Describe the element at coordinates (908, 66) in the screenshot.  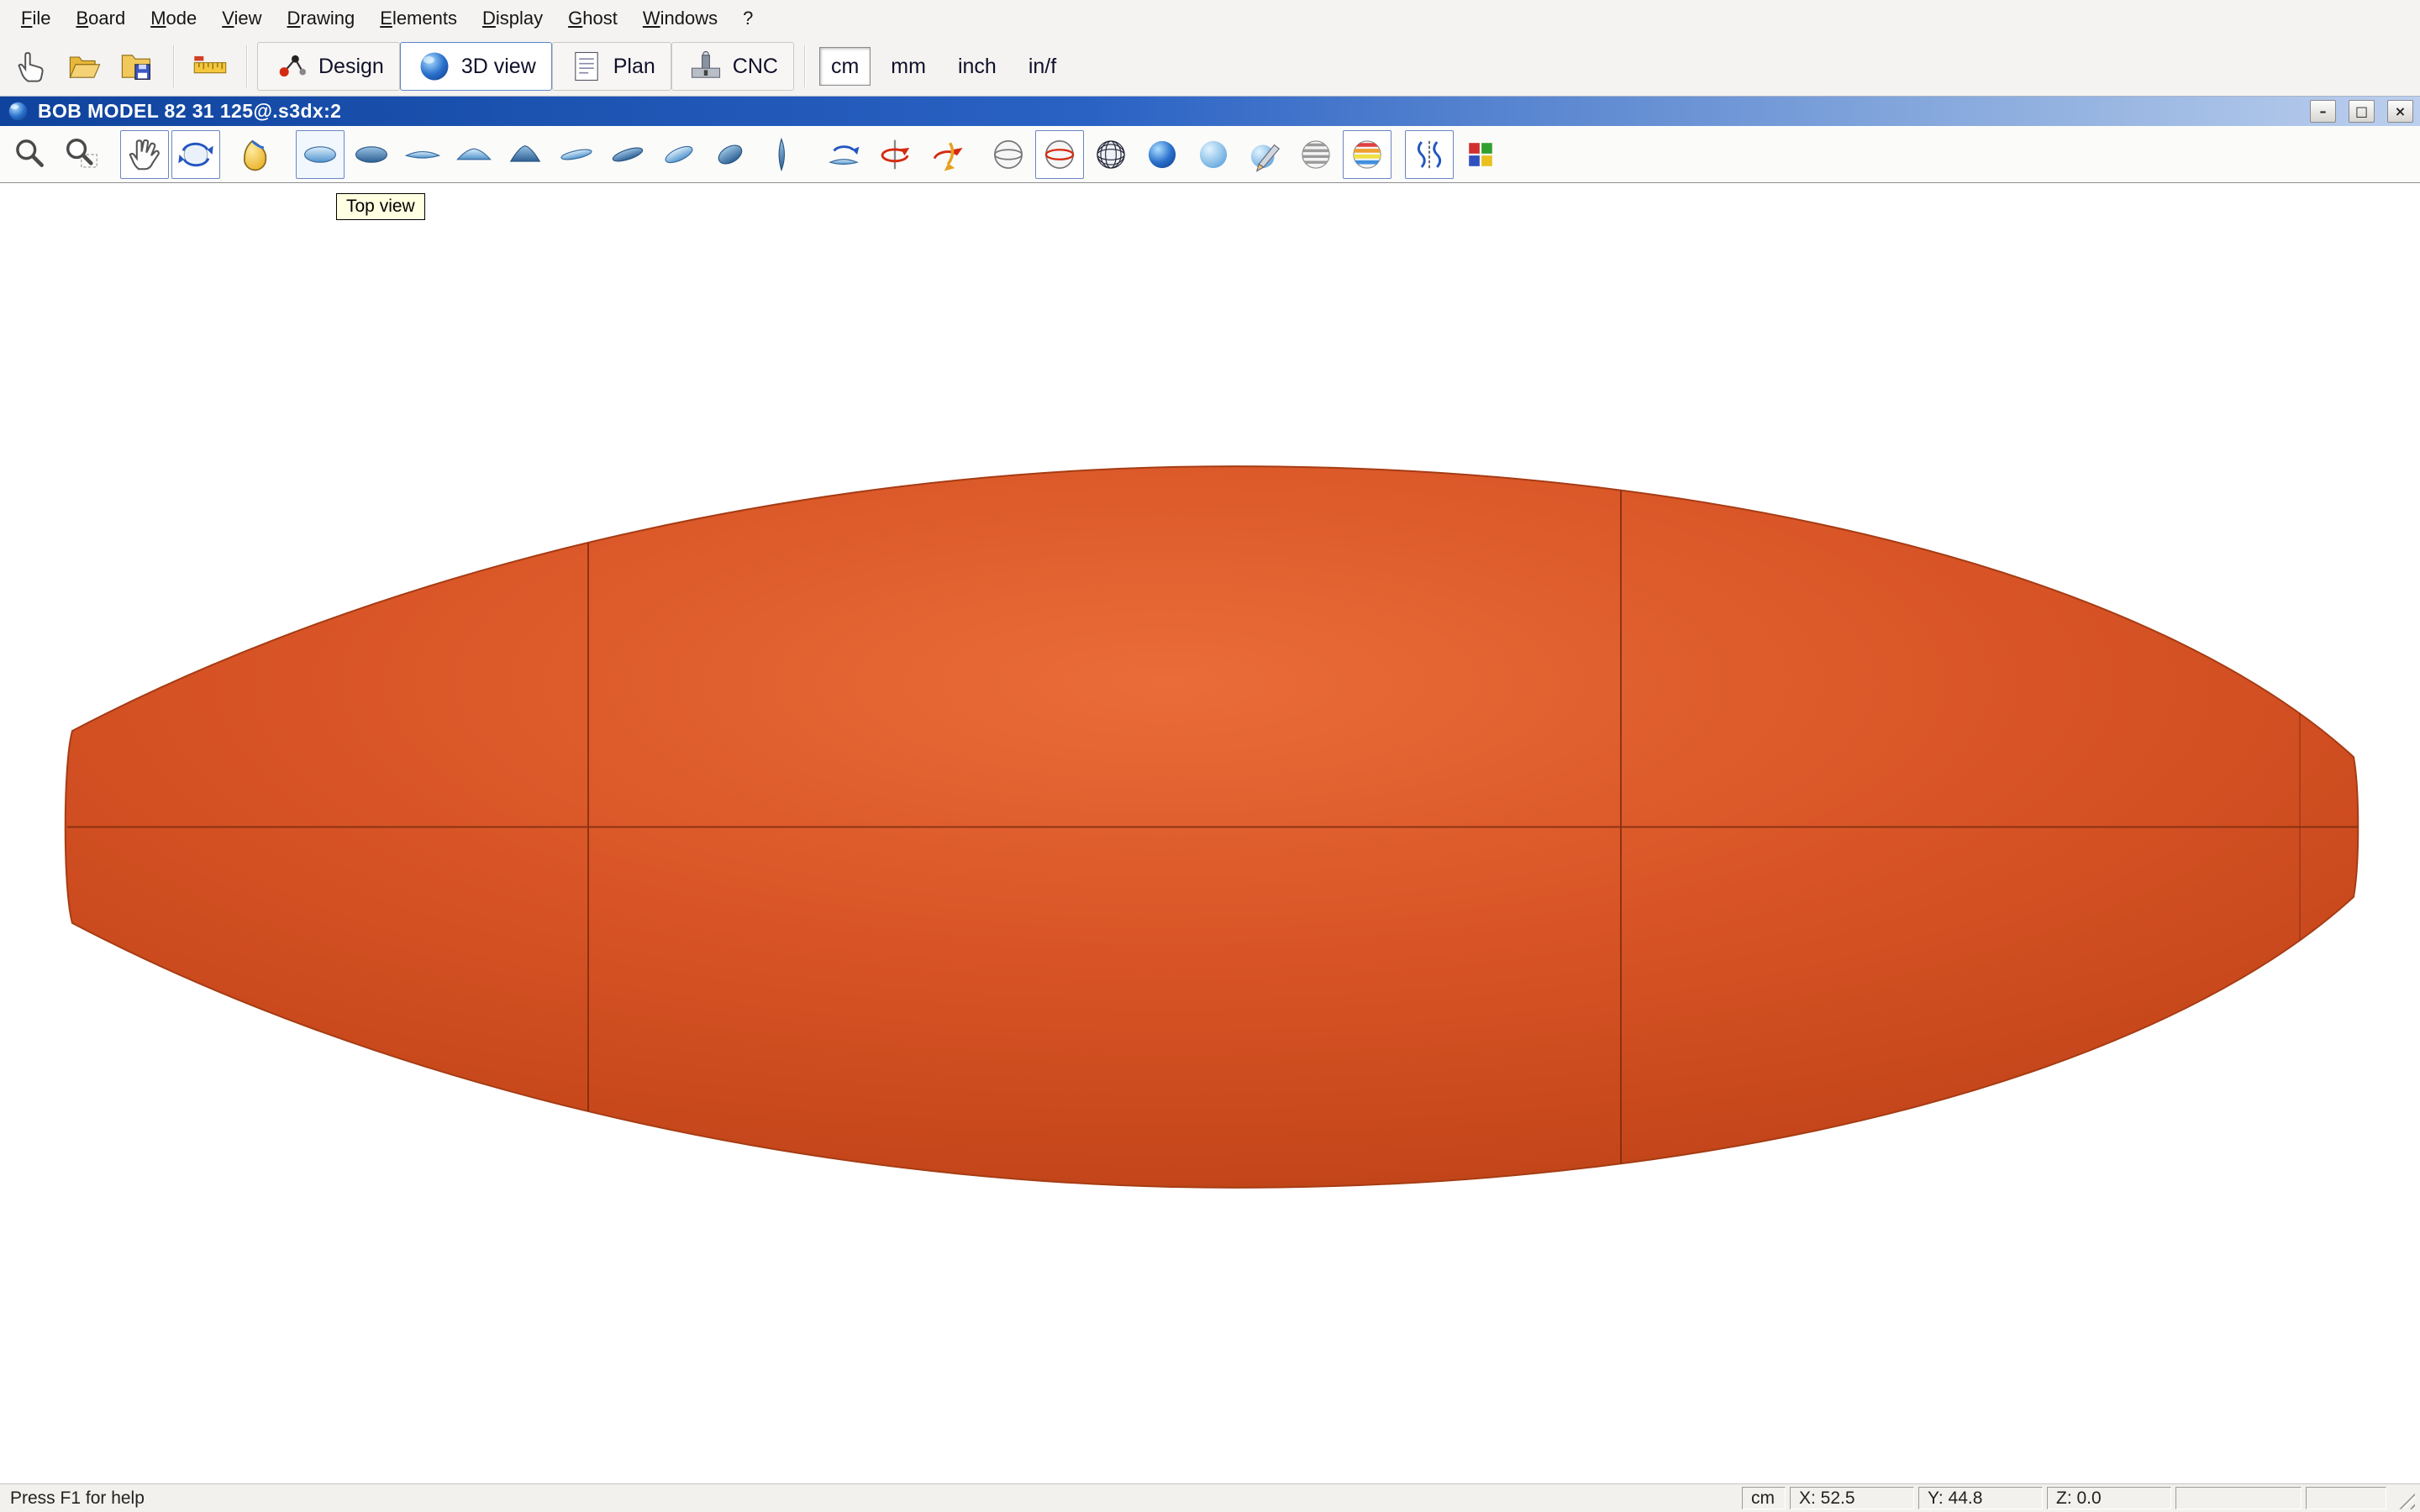
I see `unit-mm-button: mm` at that location.